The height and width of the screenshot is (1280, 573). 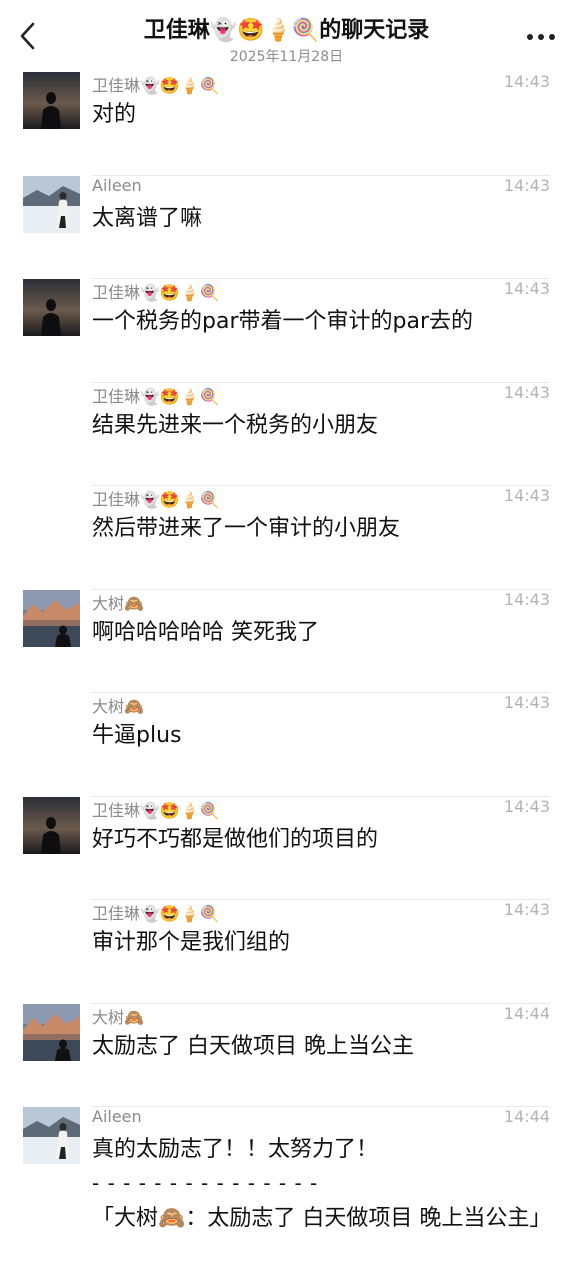 What do you see at coordinates (114, 114) in the screenshot?
I see `message-text: 对的` at bounding box center [114, 114].